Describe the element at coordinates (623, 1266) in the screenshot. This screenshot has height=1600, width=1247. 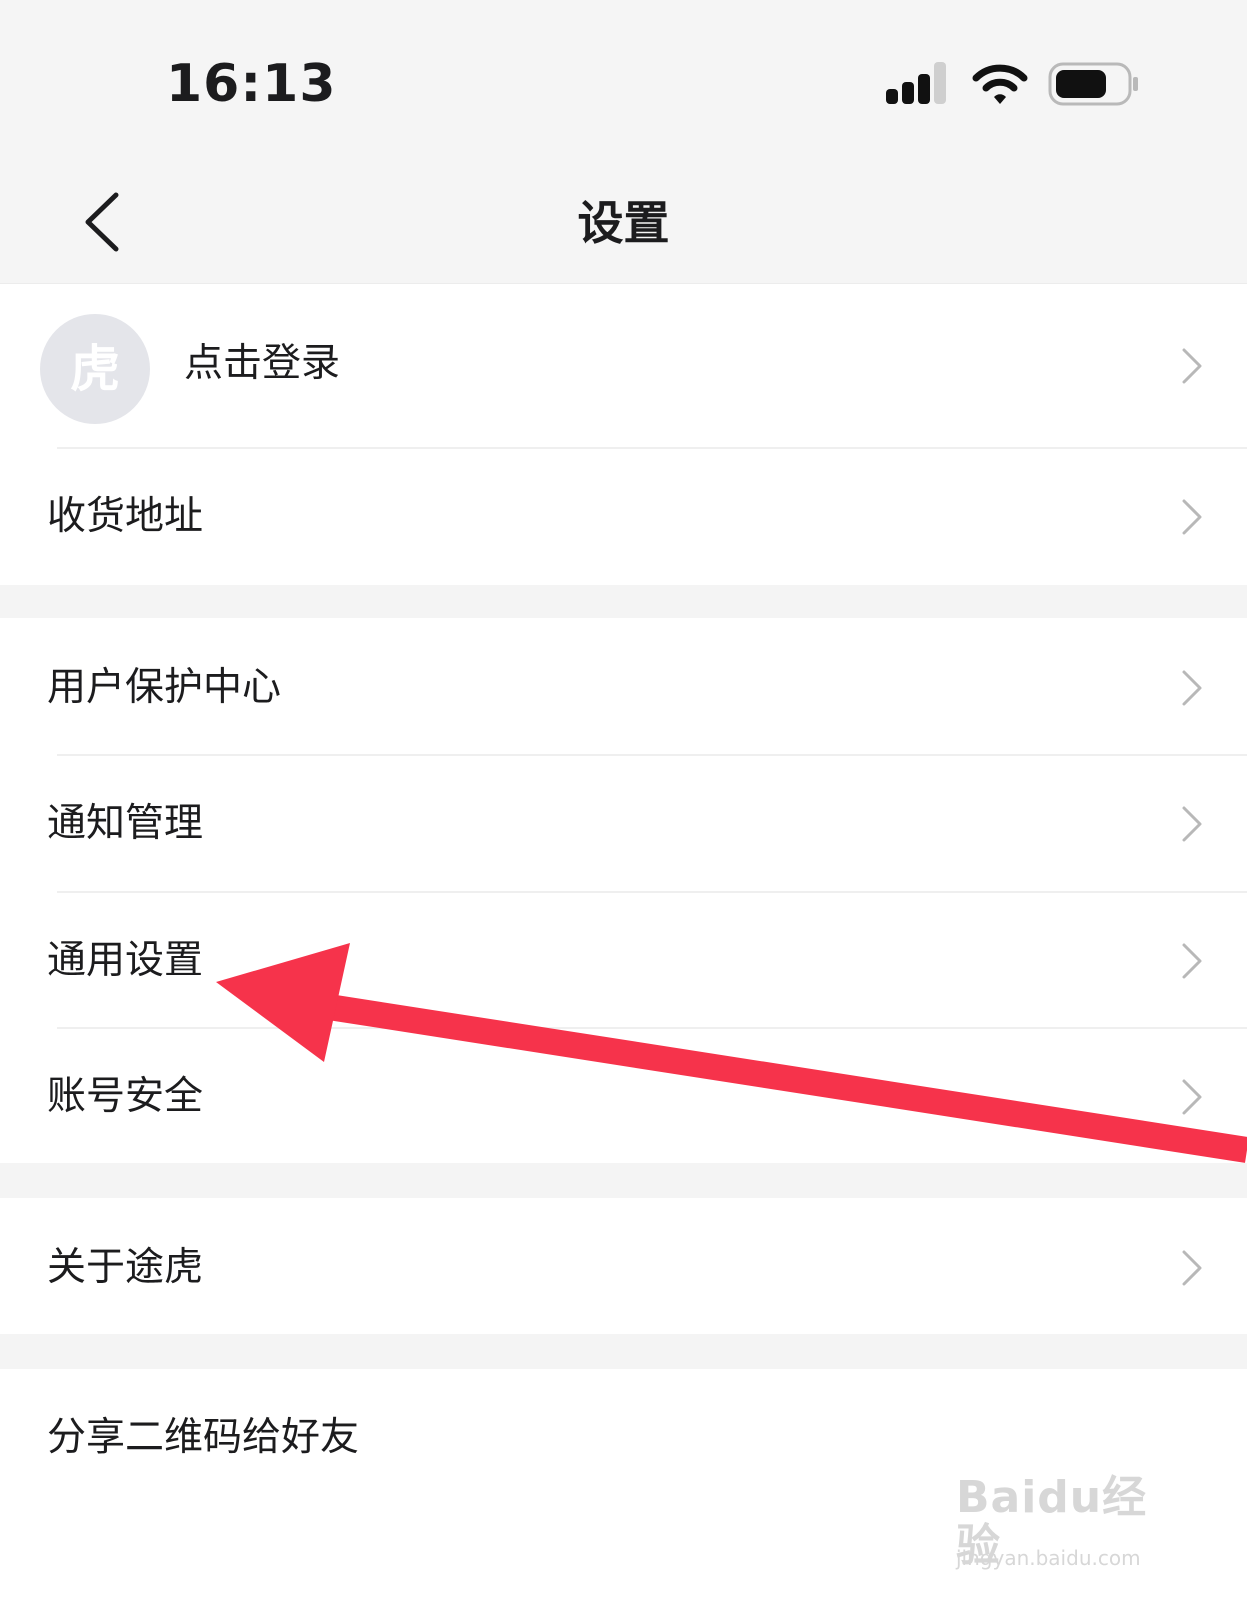
I see `list-item-about: 关于途虎` at that location.